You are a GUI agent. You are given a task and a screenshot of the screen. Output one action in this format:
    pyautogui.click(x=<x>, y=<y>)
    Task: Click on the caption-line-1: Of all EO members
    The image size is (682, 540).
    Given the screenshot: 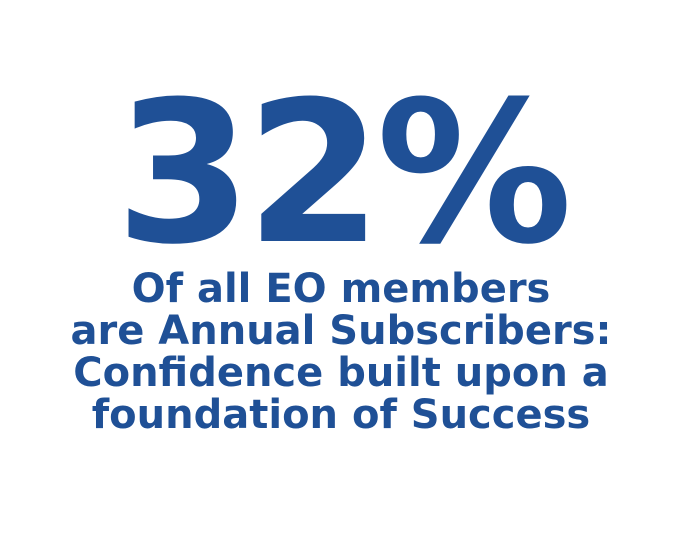 What is the action you would take?
    pyautogui.click(x=341, y=289)
    